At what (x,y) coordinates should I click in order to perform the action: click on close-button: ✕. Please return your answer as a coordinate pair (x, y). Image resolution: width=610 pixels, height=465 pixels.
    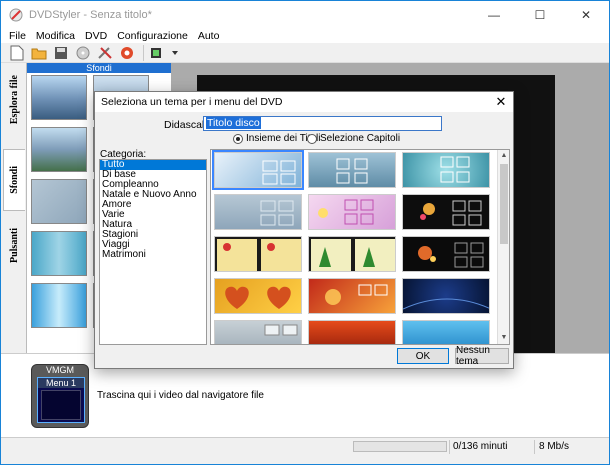
    Looking at the image, I should click on (586, 15).